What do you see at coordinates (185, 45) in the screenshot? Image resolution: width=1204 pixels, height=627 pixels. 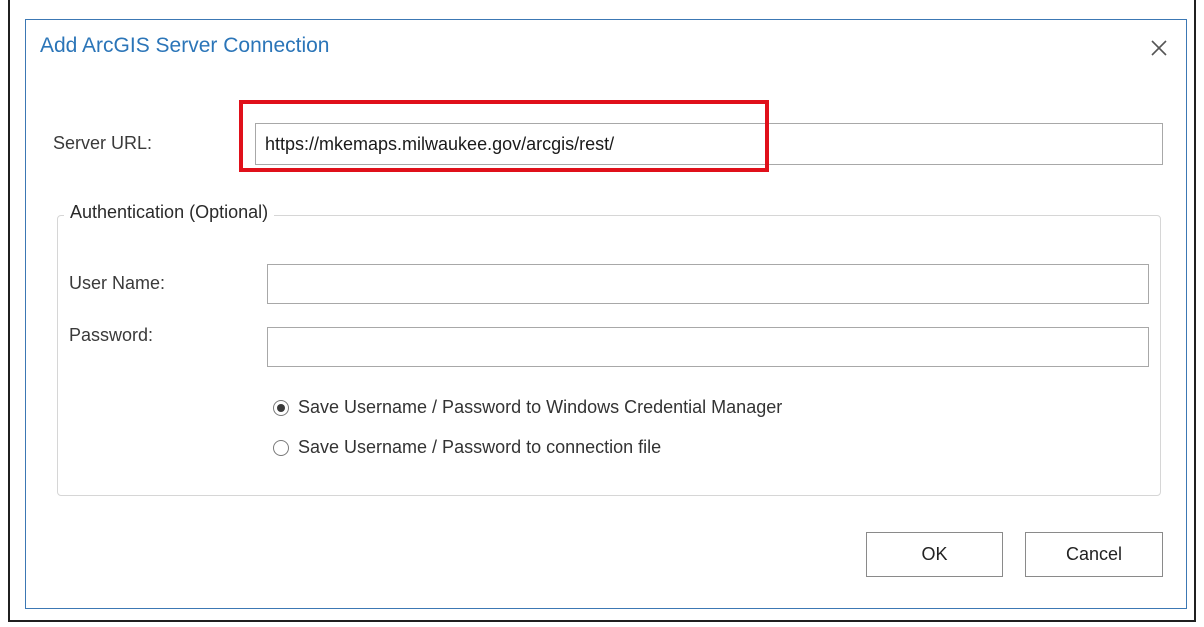 I see `dialog-title: Add ArcGIS Server Connection` at bounding box center [185, 45].